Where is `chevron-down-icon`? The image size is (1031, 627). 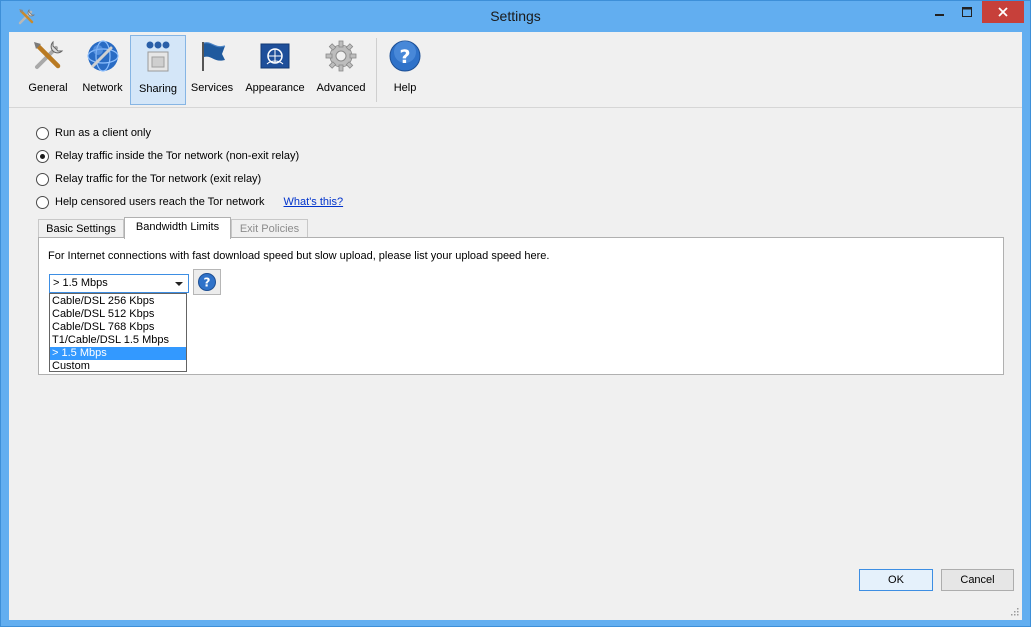
chevron-down-icon is located at coordinates (179, 284).